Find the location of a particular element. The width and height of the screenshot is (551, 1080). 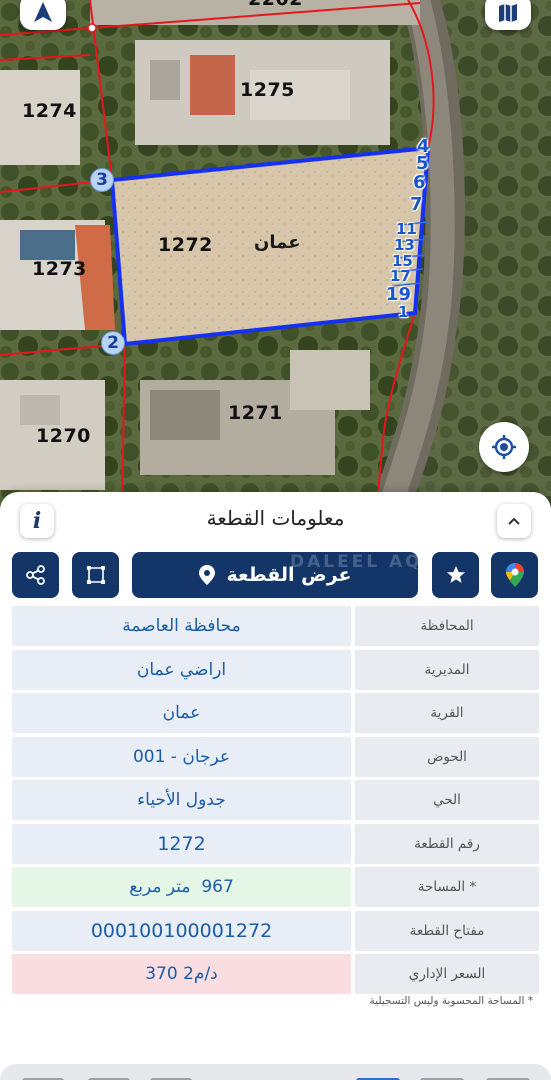

share-button is located at coordinates (35, 575).